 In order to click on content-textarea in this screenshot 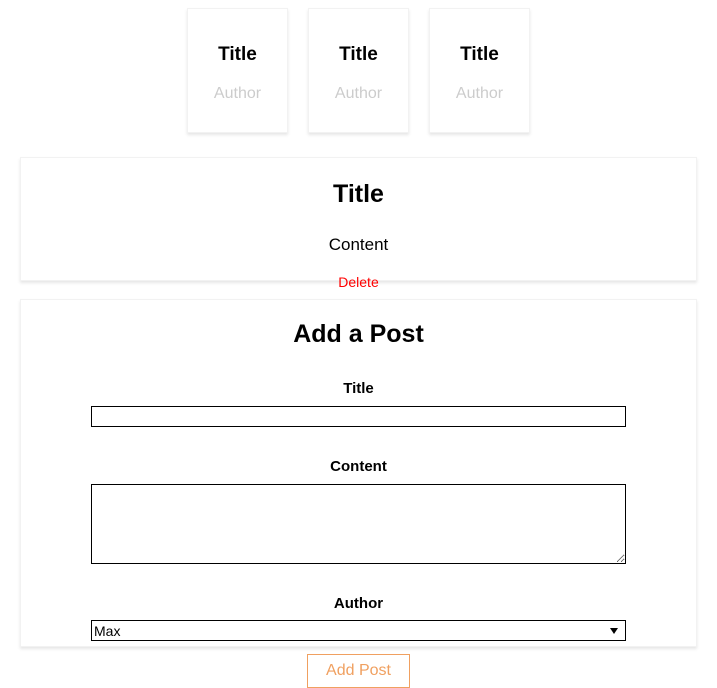, I will do `click(358, 524)`.